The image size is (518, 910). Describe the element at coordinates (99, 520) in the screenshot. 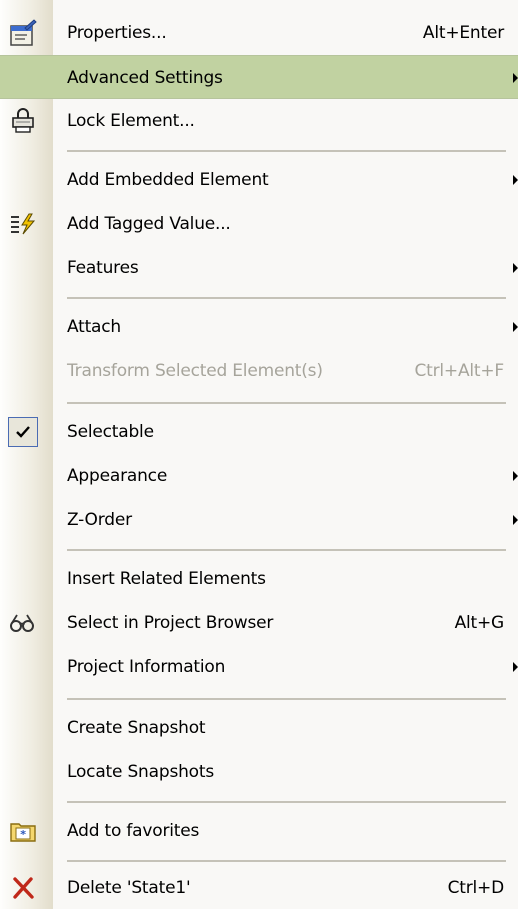

I see `menu-item-label: Z-Order` at that location.